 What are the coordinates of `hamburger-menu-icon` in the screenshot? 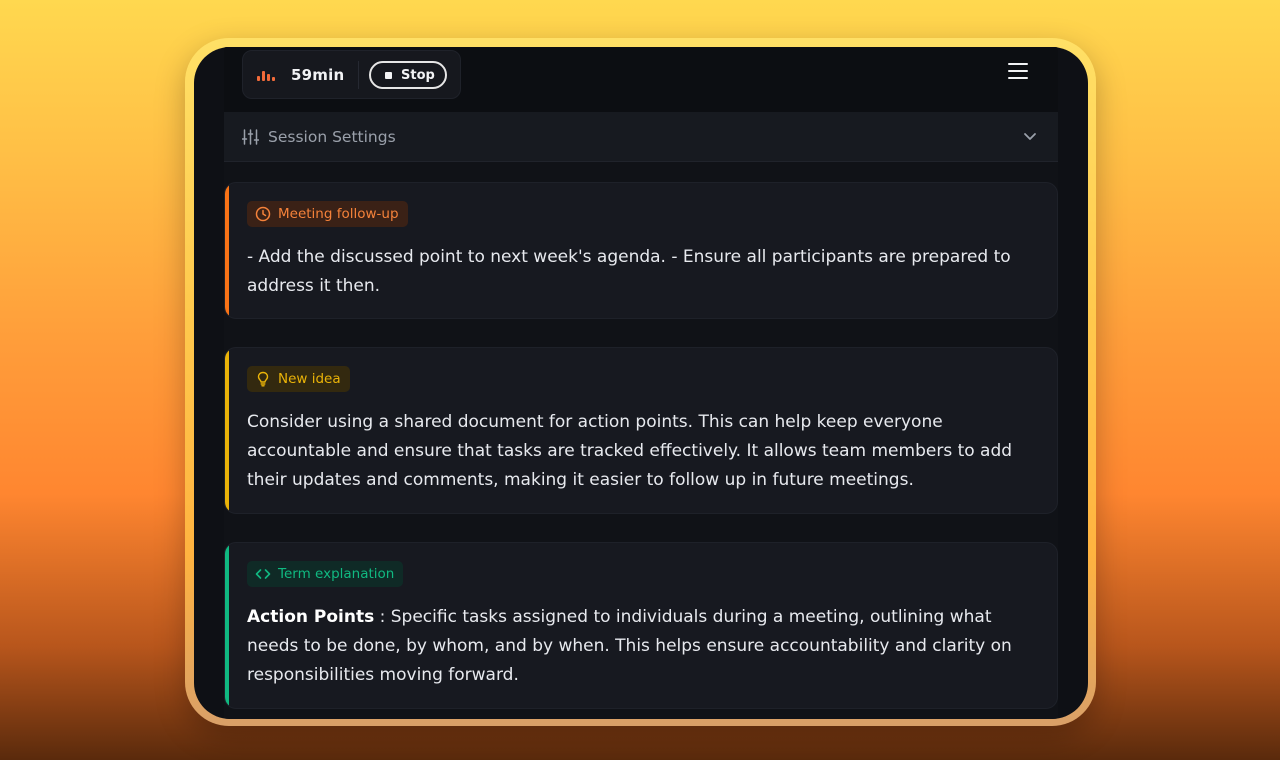 It's located at (1018, 72).